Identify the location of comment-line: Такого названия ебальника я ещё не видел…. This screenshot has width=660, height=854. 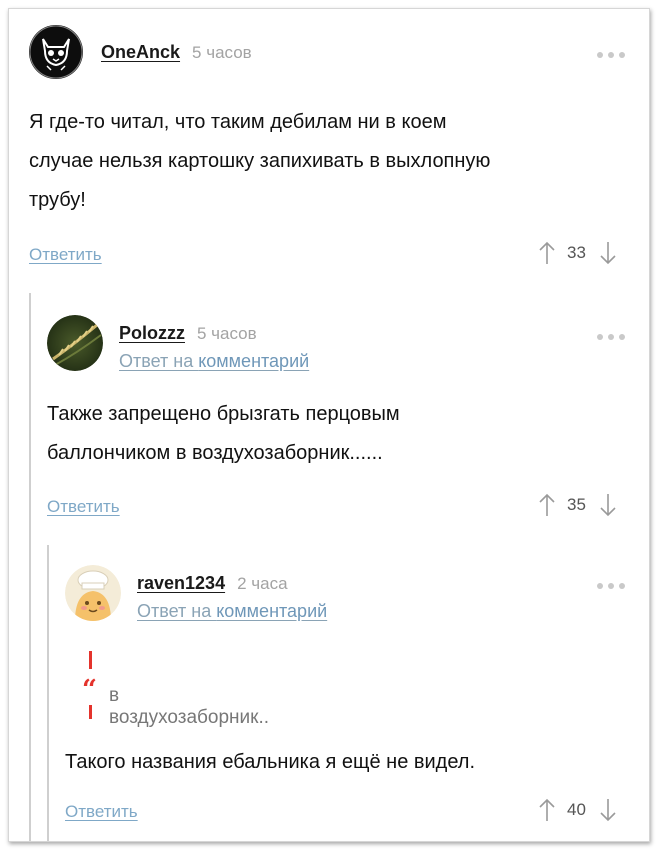
(270, 762).